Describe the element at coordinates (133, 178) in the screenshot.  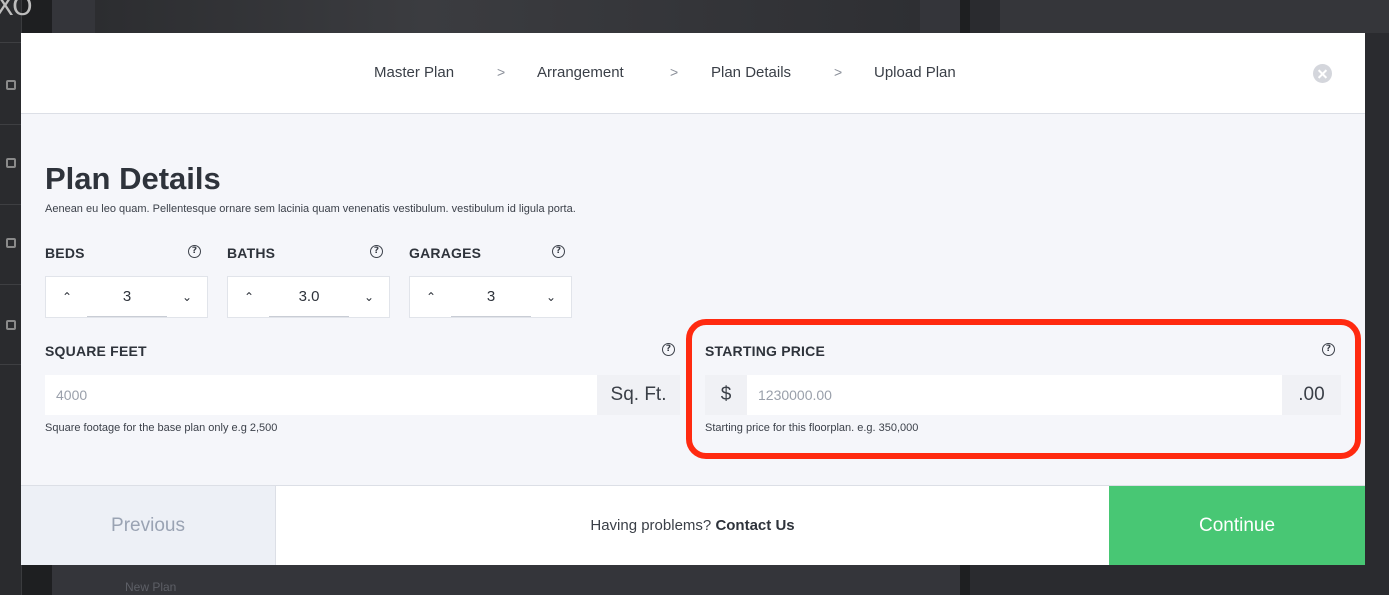
I see `page-title: Plan Details` at that location.